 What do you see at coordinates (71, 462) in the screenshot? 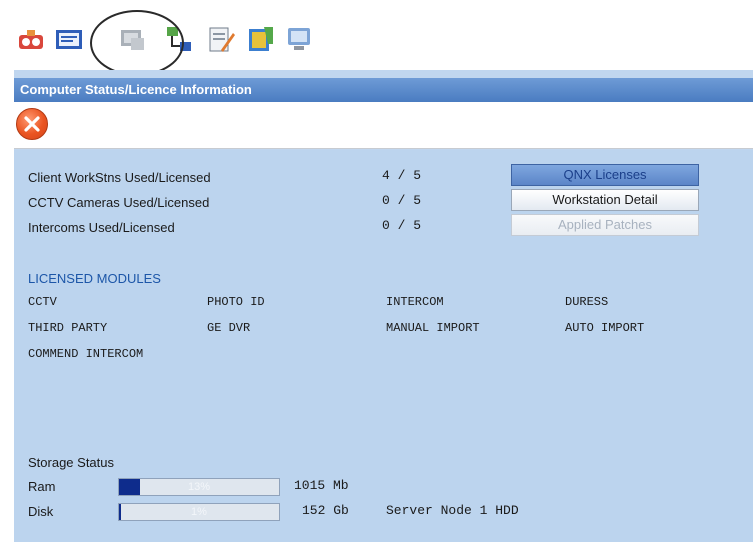
I see `storage-heading: Storage Status` at bounding box center [71, 462].